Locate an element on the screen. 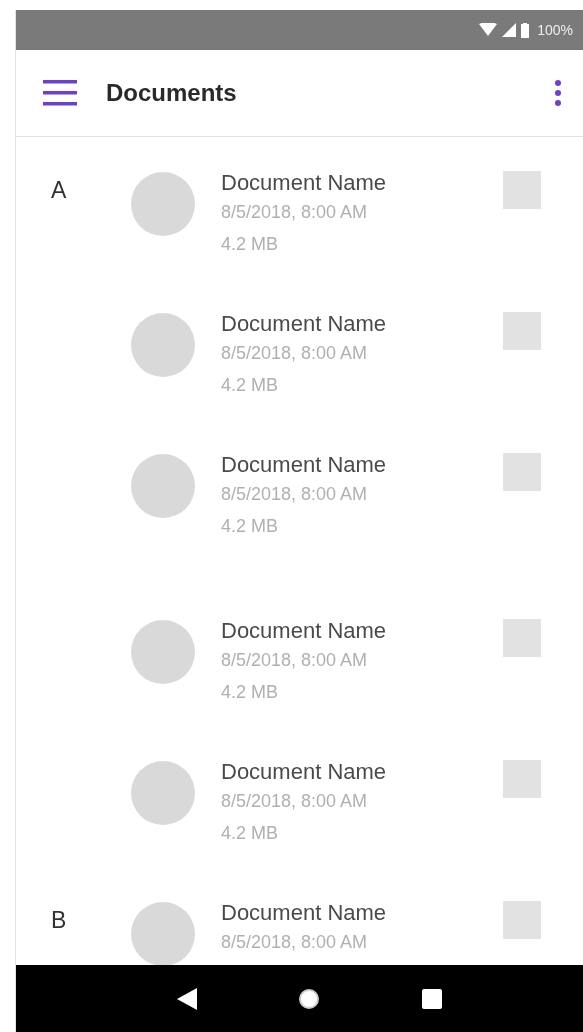 The image size is (583, 1032). battery-icon is located at coordinates (525, 30).